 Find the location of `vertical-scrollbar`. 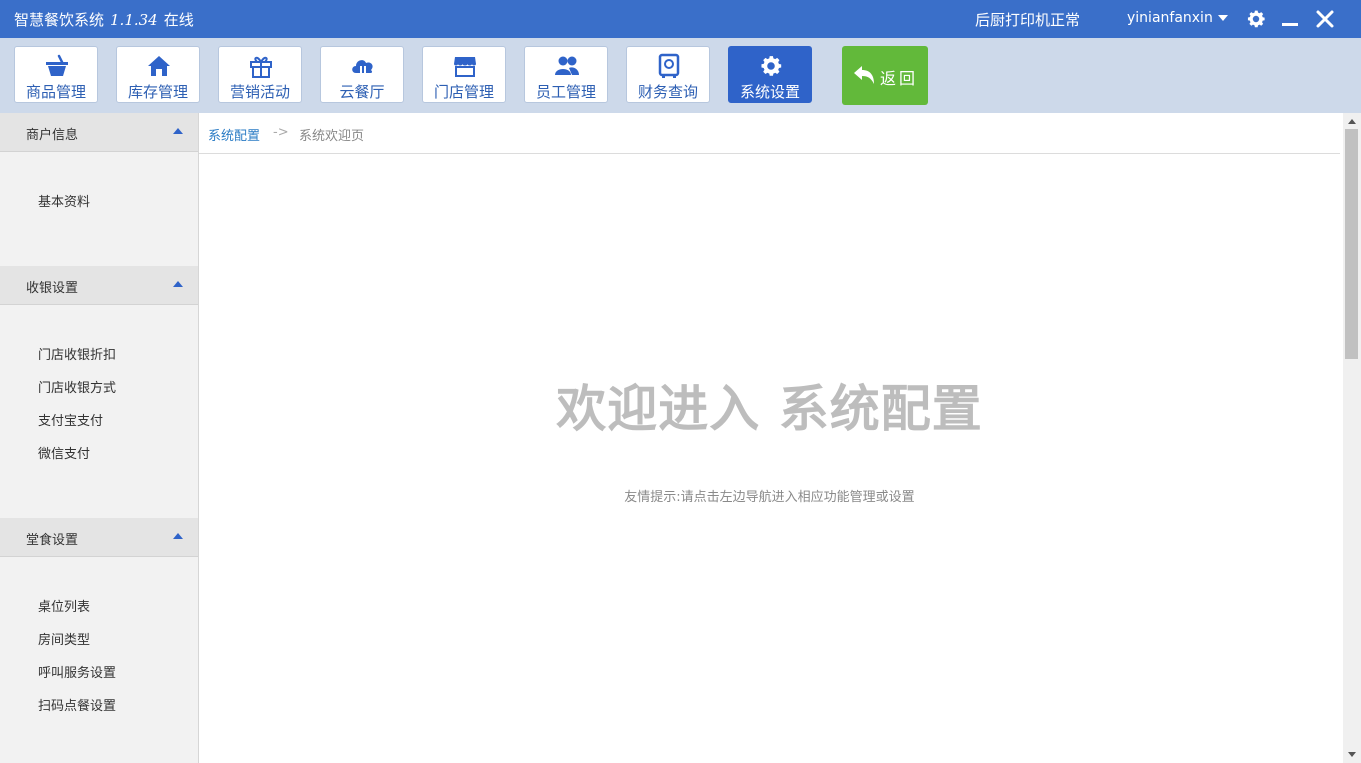

vertical-scrollbar is located at coordinates (1352, 438).